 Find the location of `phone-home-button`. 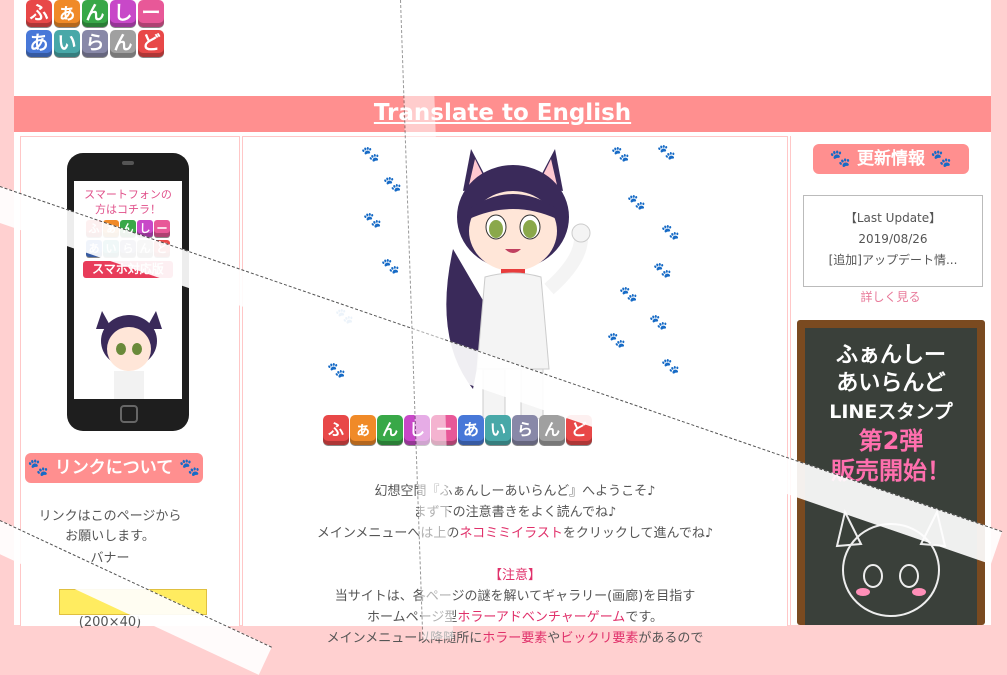

phone-home-button is located at coordinates (129, 414).